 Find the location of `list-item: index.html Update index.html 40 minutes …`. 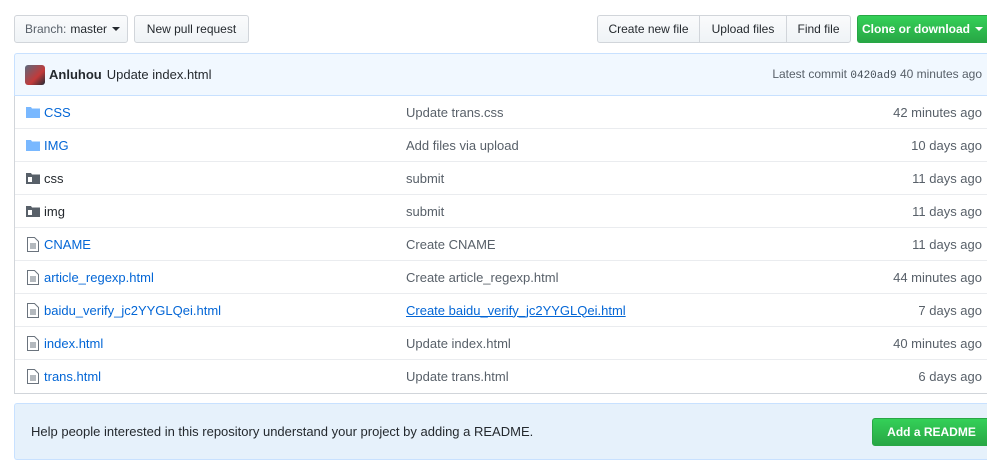

list-item: index.html Update index.html 40 minutes … is located at coordinates (501, 343).